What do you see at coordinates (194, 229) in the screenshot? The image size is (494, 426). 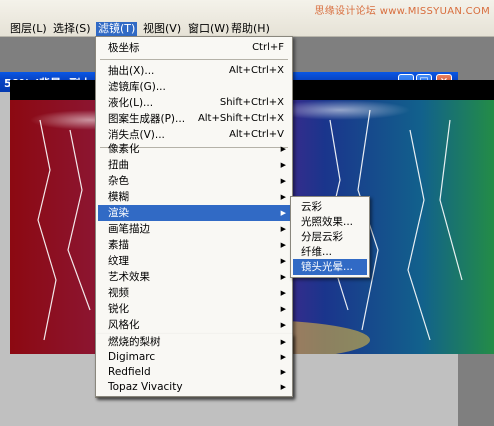 I see `menu-item-brush-strokes: 画笔描边 ▶` at bounding box center [194, 229].